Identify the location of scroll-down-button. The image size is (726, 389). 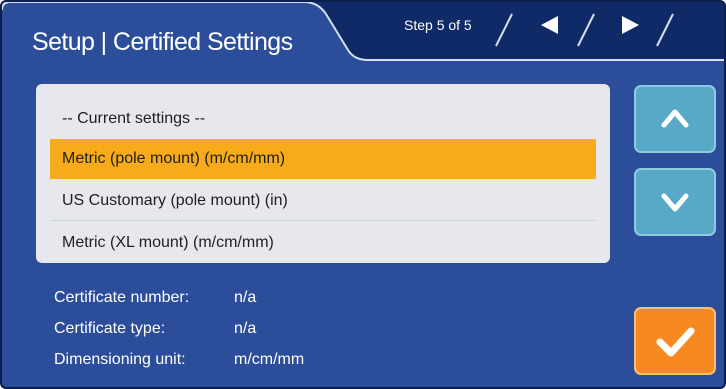
(675, 202).